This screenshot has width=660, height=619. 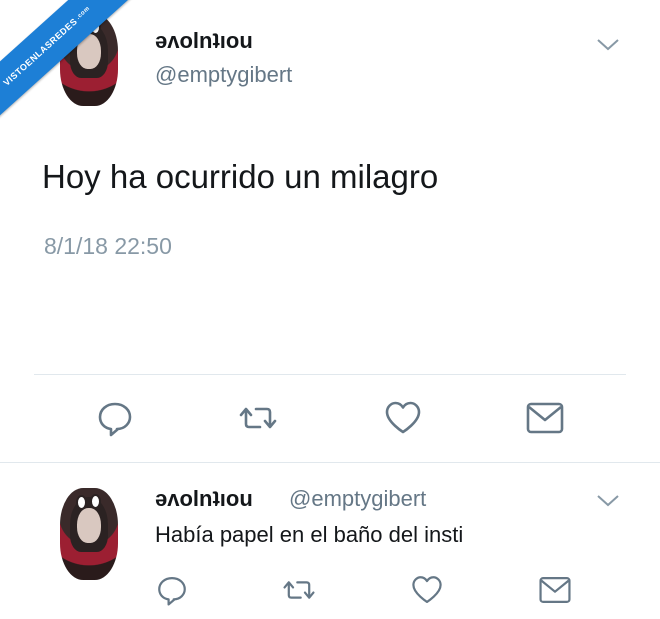 I want to click on reply-avatar, so click(x=89, y=534).